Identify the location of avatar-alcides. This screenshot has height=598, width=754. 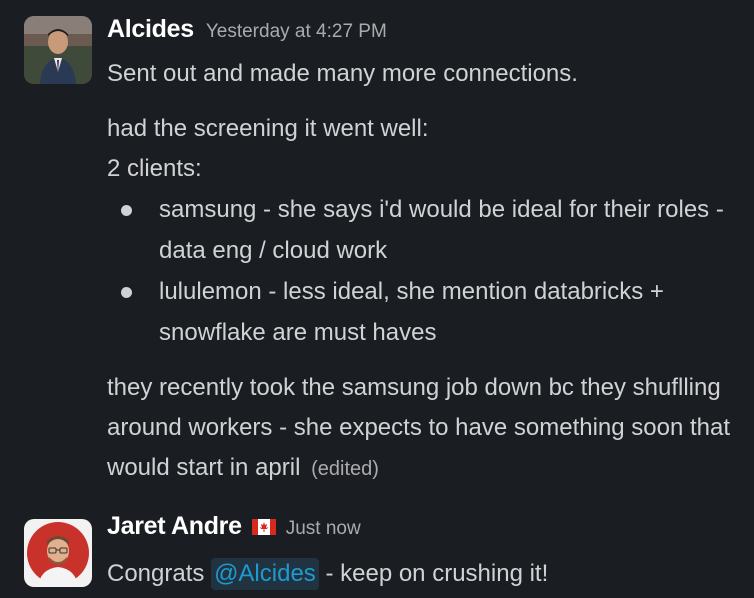
(58, 50).